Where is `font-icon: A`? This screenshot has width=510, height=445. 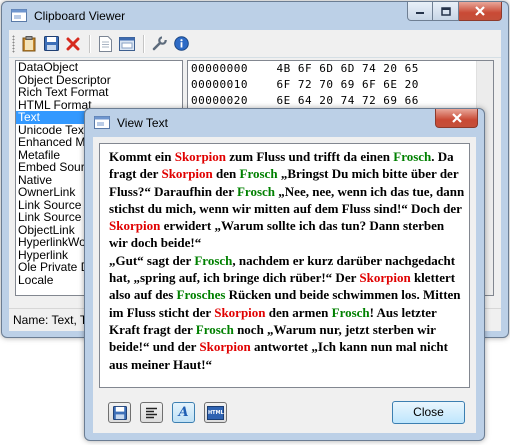 font-icon: A is located at coordinates (183, 412).